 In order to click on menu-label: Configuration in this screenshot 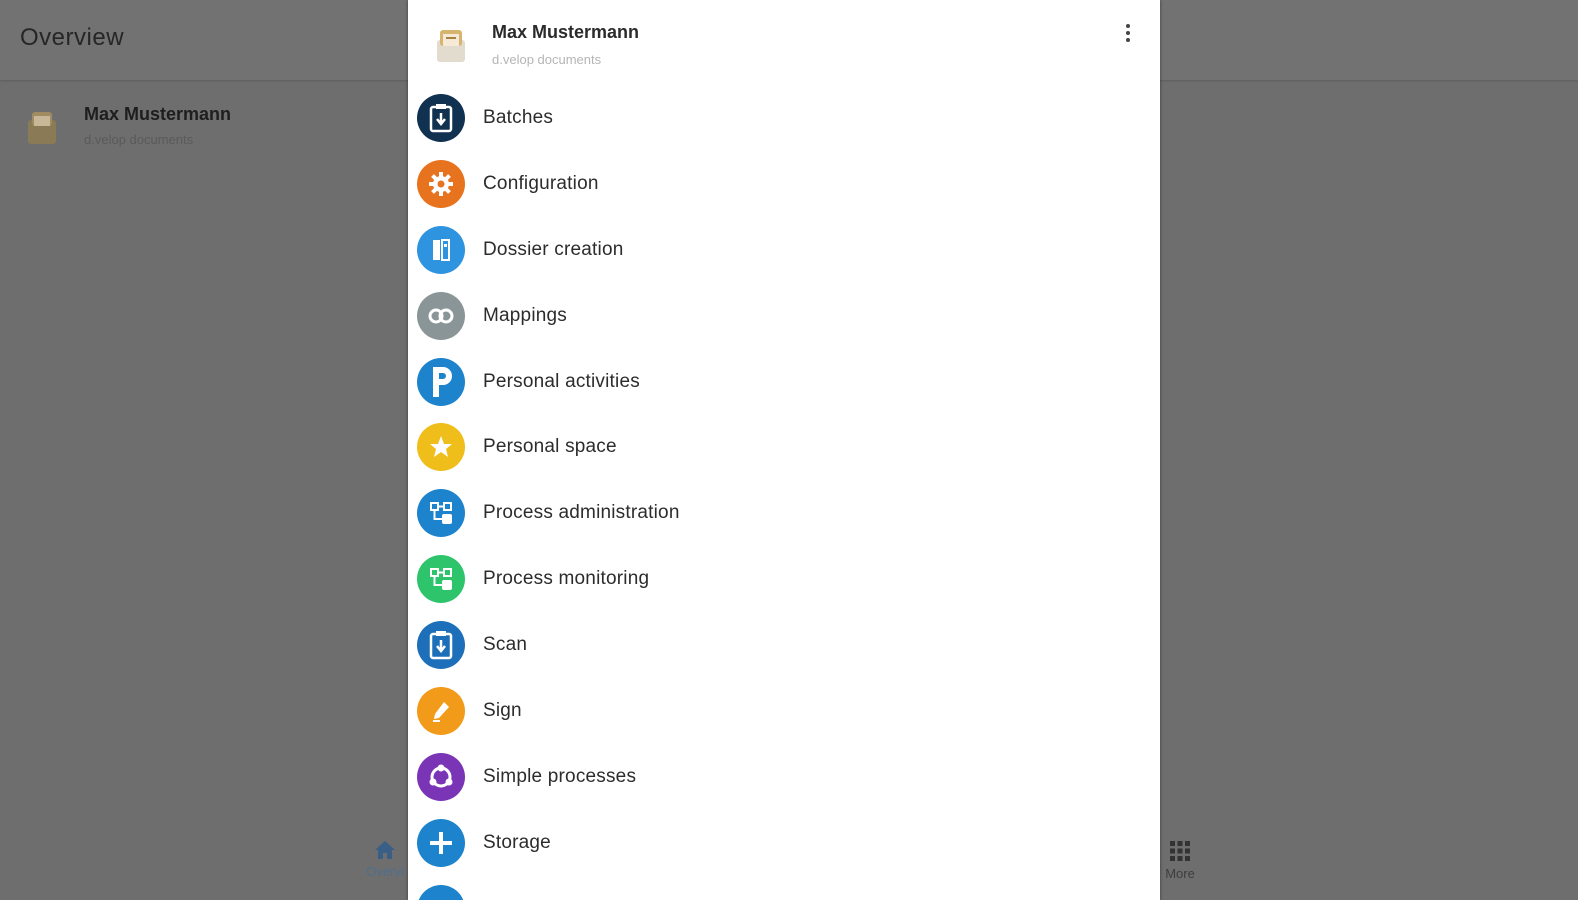, I will do `click(541, 183)`.